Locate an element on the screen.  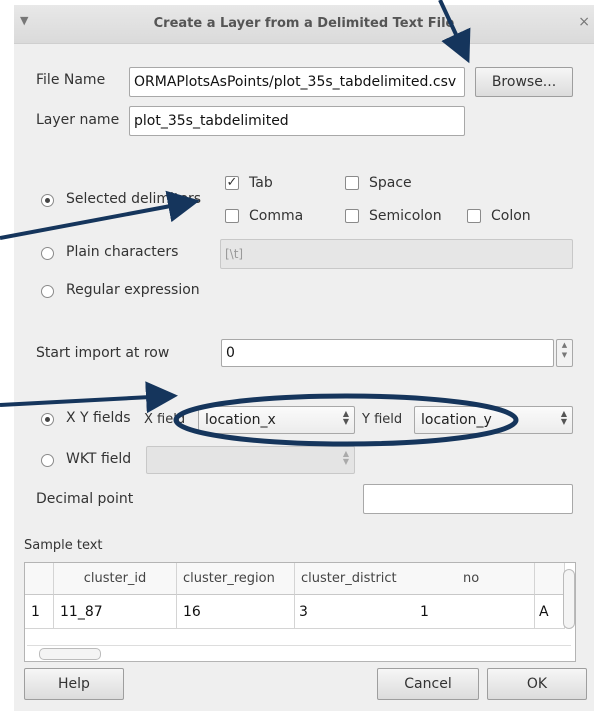
annotation-ellipse is located at coordinates (346, 420).